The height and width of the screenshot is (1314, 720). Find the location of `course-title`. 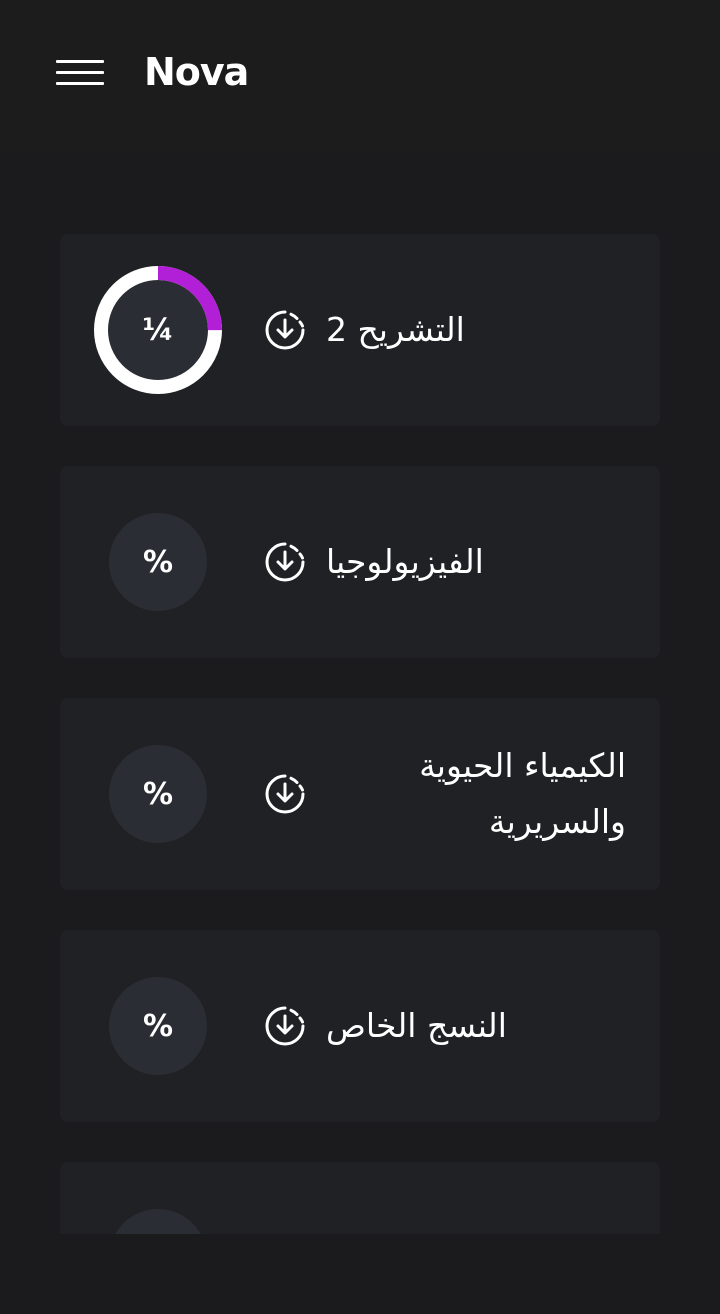

course-title is located at coordinates (476, 1198).